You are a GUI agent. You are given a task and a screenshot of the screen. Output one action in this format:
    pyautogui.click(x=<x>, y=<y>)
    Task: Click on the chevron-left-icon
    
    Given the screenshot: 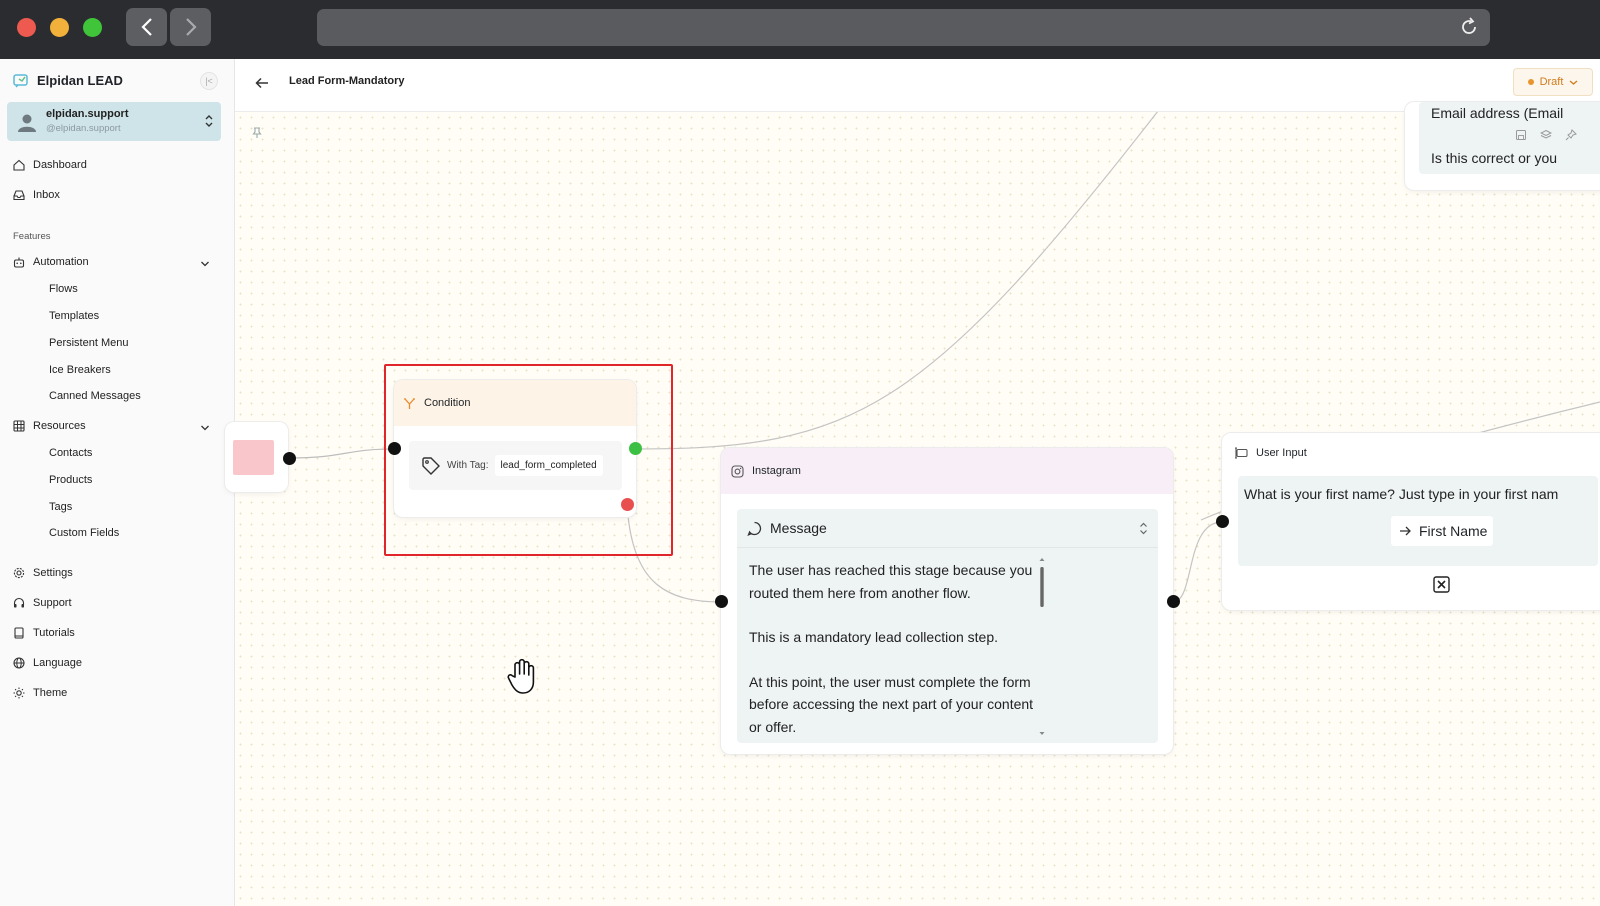 What is the action you would take?
    pyautogui.click(x=146, y=27)
    